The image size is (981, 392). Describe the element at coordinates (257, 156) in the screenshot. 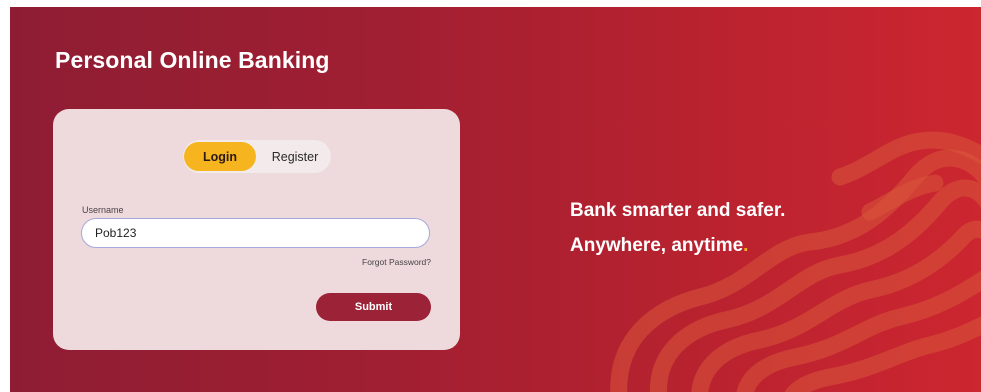

I see `auth-tab-toggle: Login Register` at that location.